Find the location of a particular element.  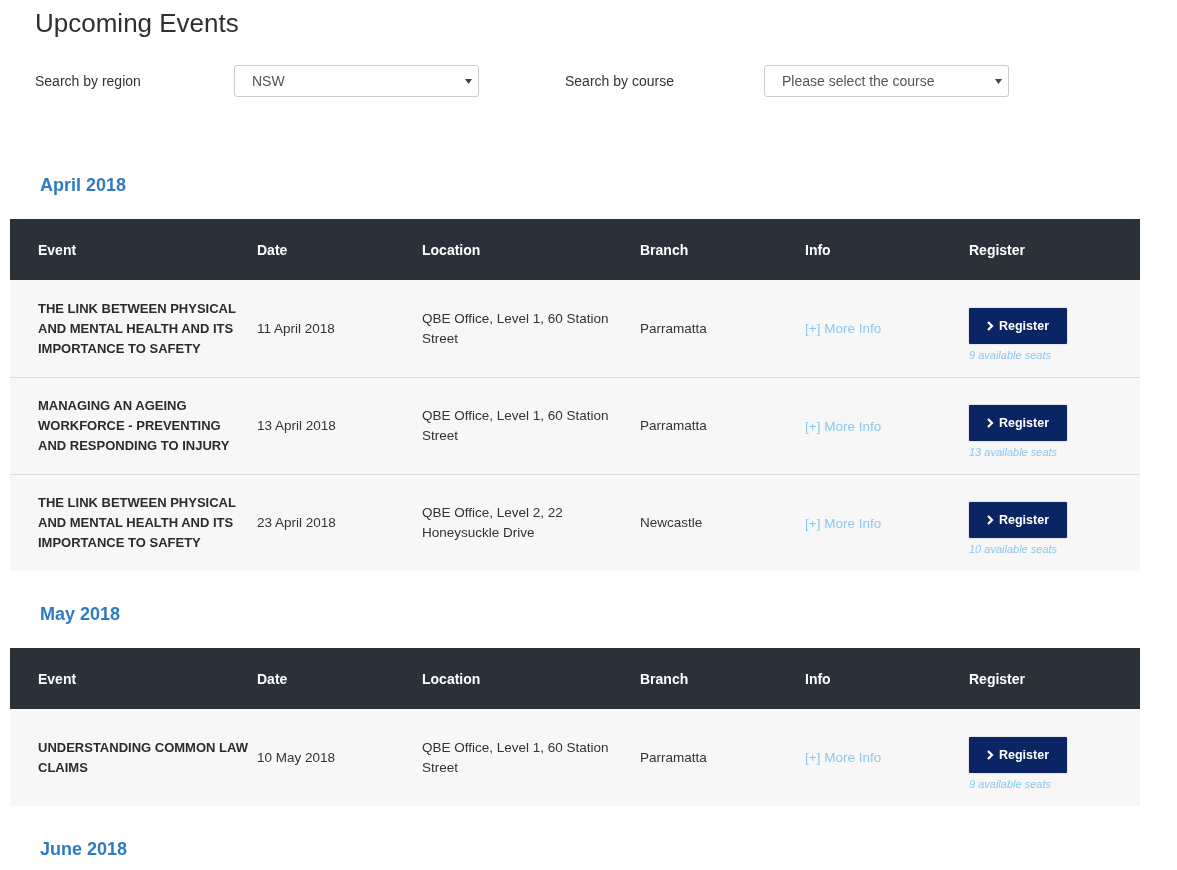

event-date: 11 April 2018 is located at coordinates (296, 328).